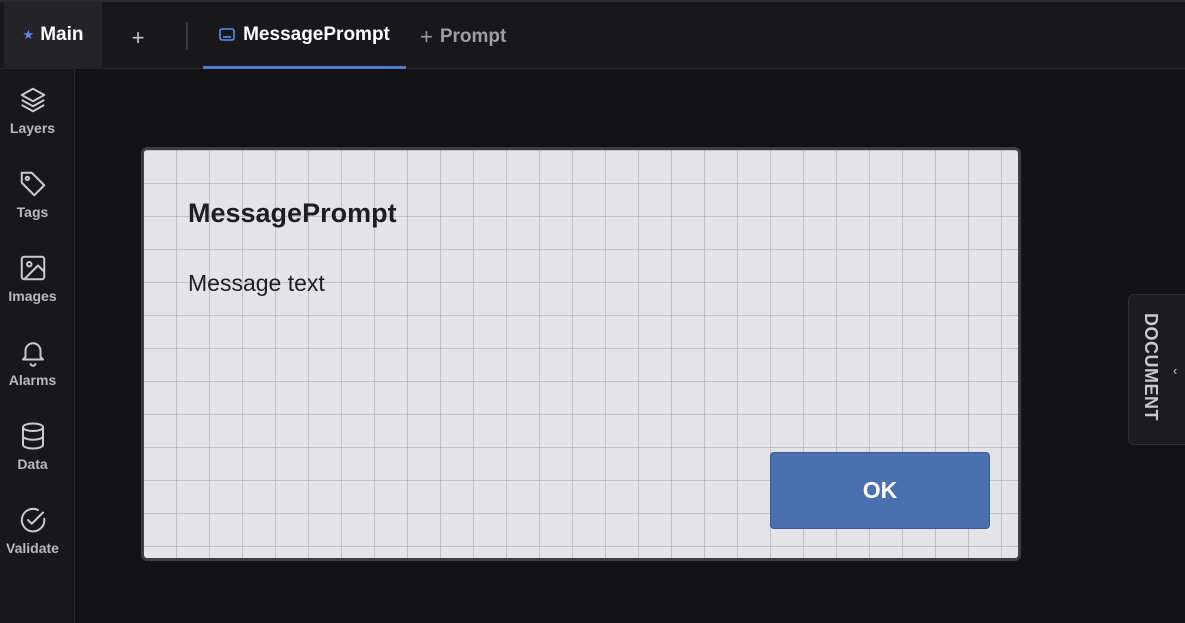 The height and width of the screenshot is (623, 1185). I want to click on tag-icon, so click(33, 178).